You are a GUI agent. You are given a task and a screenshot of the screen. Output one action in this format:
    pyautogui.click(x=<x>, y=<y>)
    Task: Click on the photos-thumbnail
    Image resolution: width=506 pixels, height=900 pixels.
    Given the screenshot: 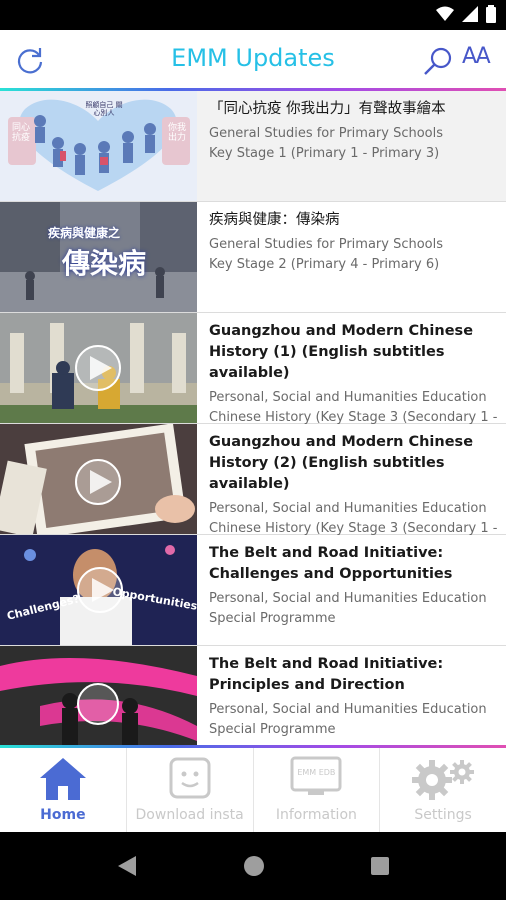 What is the action you would take?
    pyautogui.click(x=98, y=479)
    